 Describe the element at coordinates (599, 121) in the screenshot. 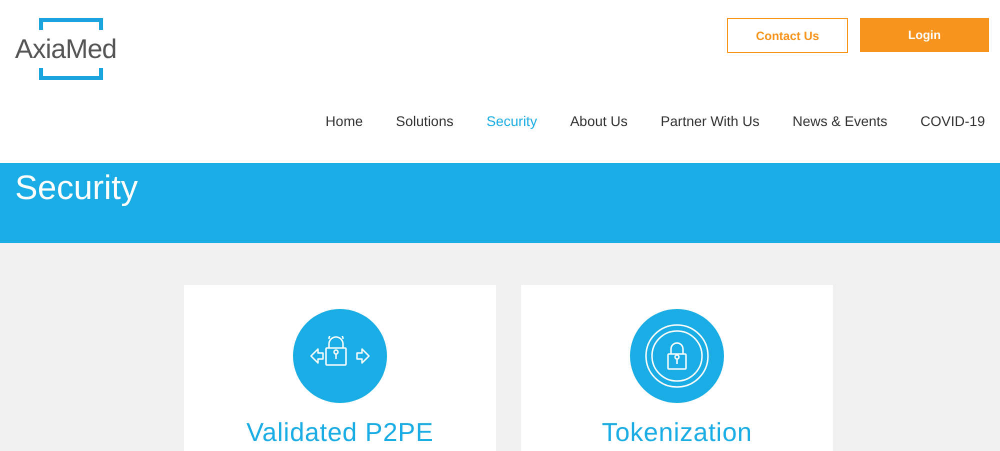

I see `nav-link: About Us` at that location.